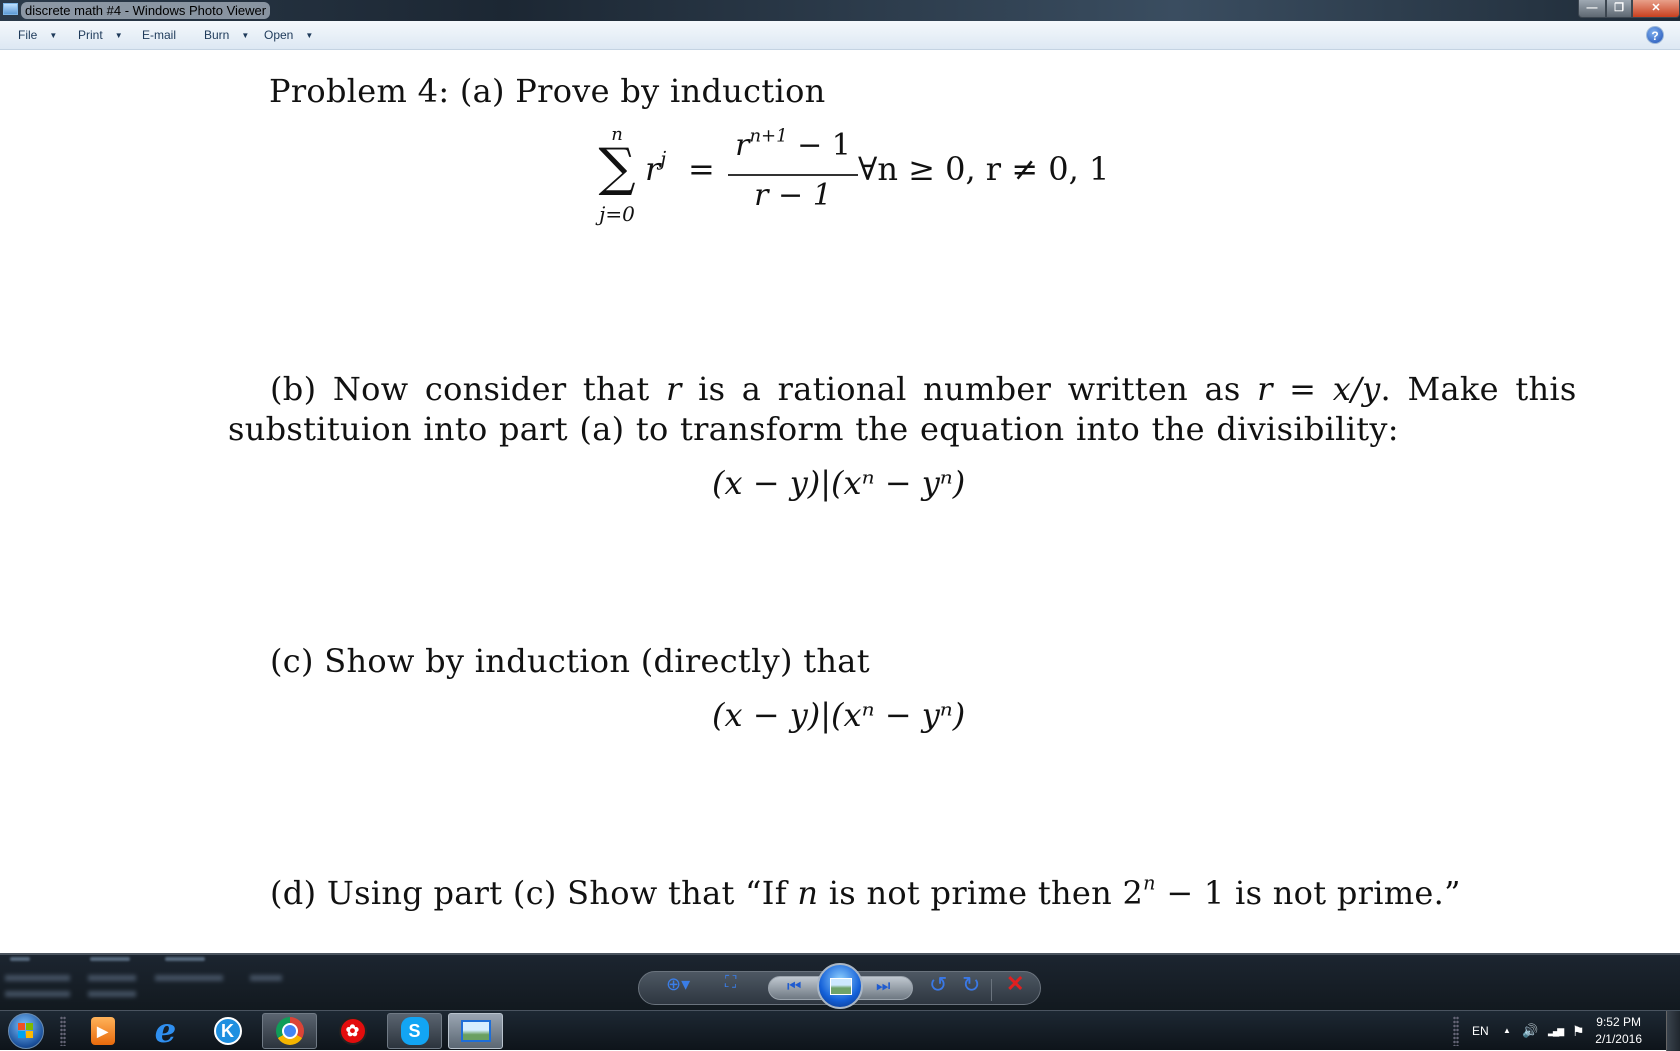  I want to click on rotate-counterclockwise-icon: ↺, so click(938, 985).